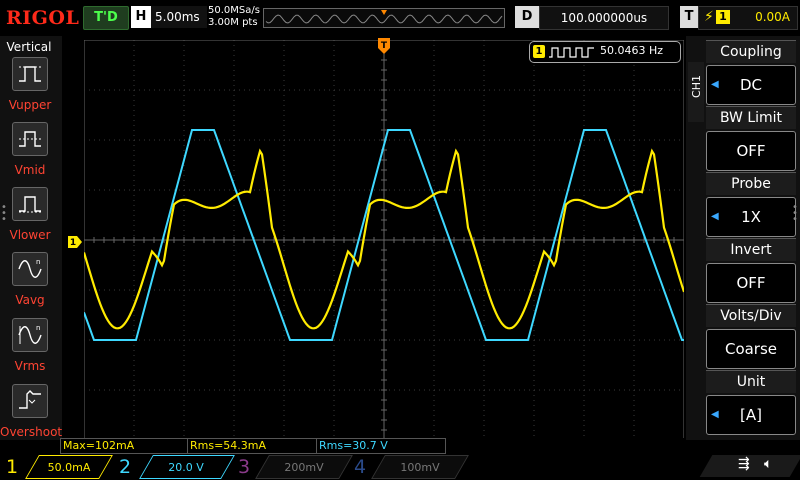 The width and height of the screenshot is (800, 480). What do you see at coordinates (689, 17) in the screenshot?
I see `trigger-label: T` at bounding box center [689, 17].